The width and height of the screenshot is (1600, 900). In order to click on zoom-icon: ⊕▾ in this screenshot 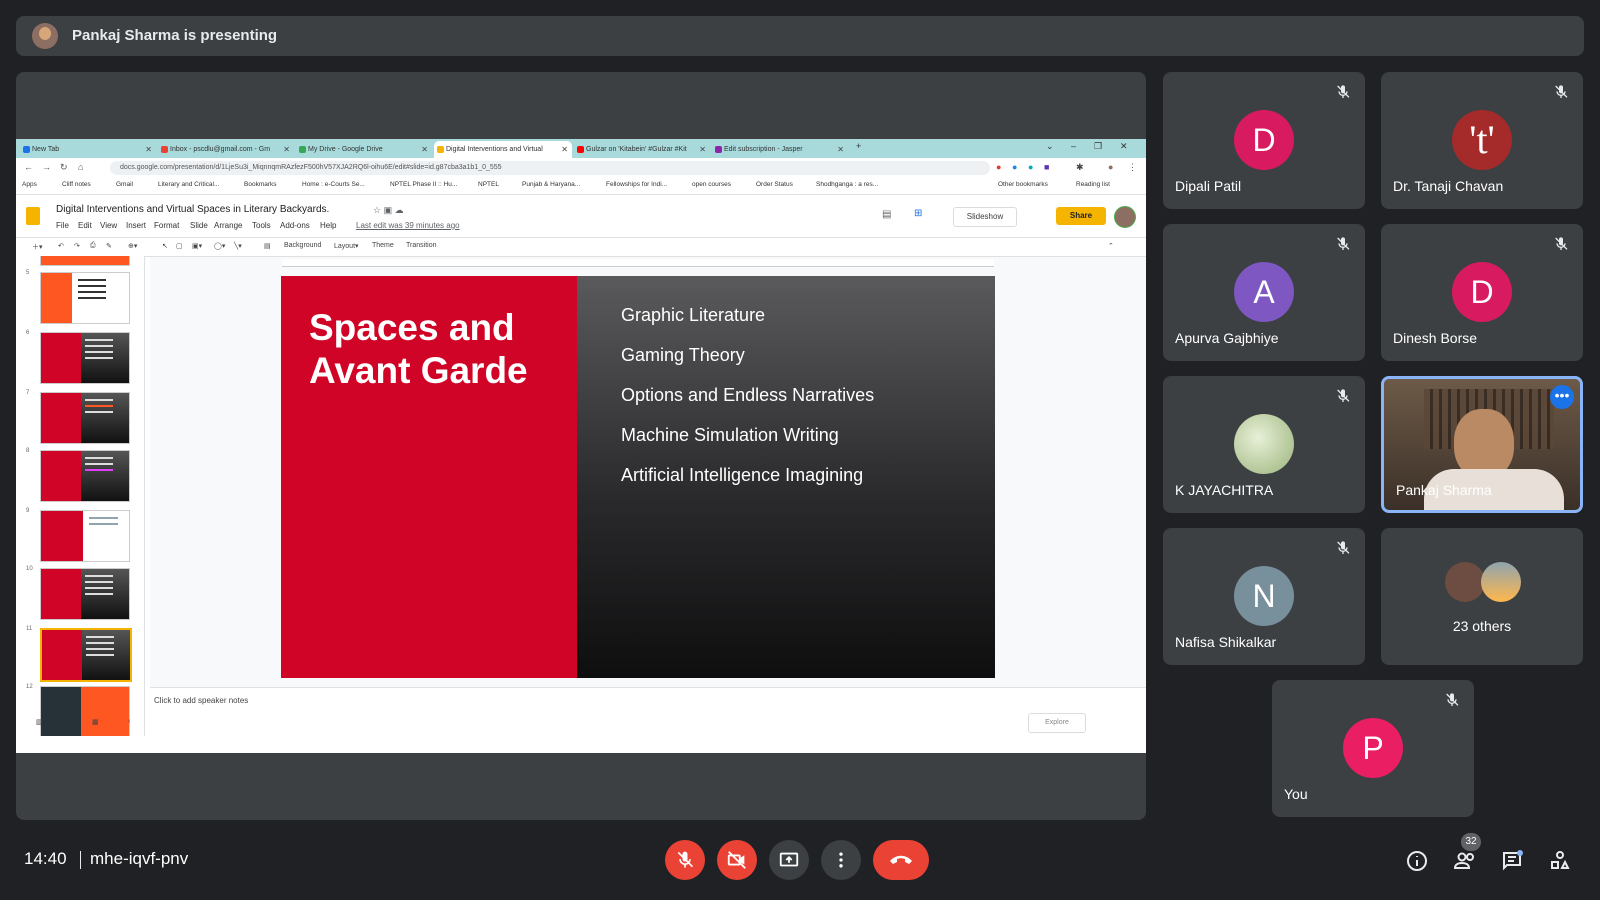, I will do `click(132, 246)`.